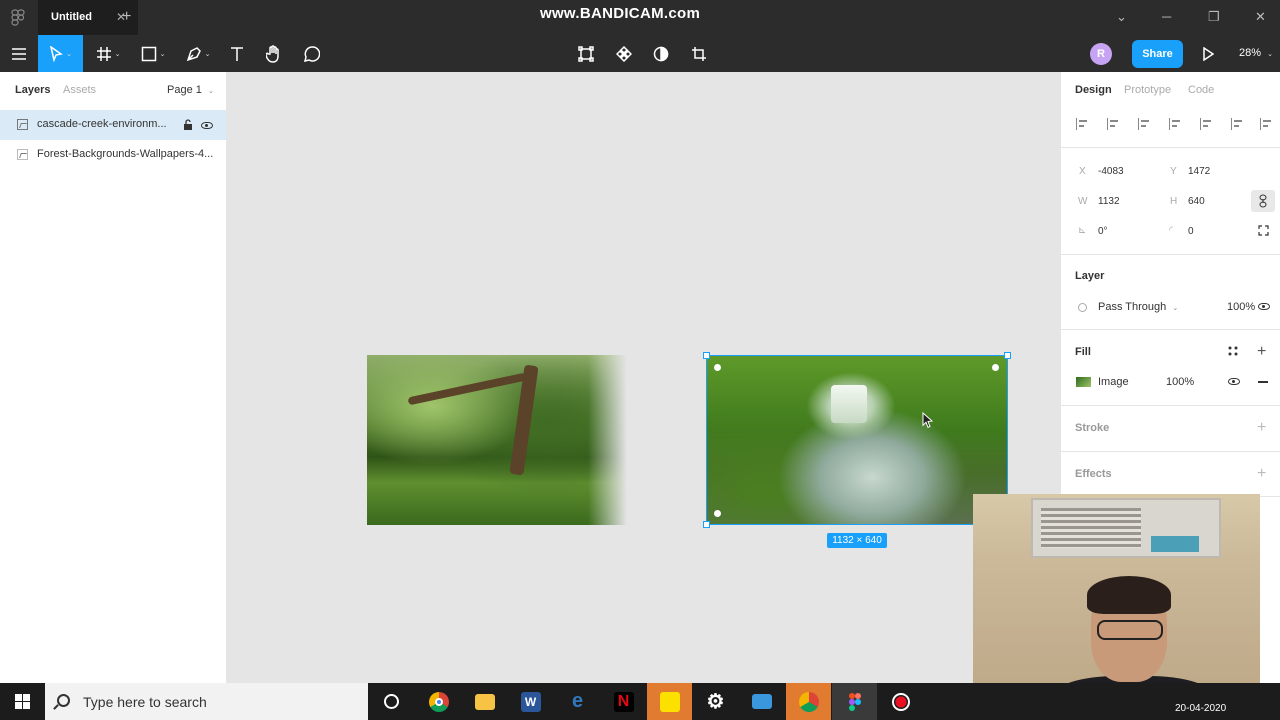  Describe the element at coordinates (1199, 171) in the screenshot. I see `y-input: 1472` at that location.